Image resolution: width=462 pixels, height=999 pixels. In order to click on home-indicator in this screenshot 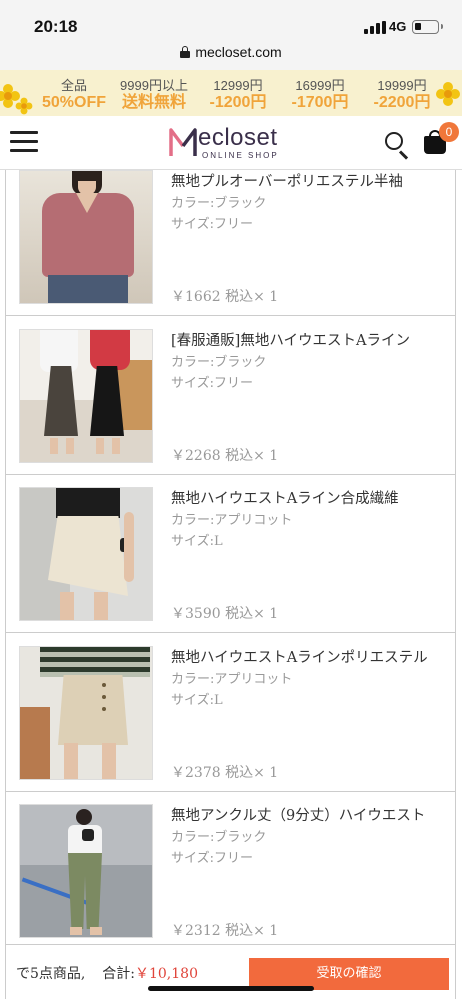, I will do `click(231, 988)`.